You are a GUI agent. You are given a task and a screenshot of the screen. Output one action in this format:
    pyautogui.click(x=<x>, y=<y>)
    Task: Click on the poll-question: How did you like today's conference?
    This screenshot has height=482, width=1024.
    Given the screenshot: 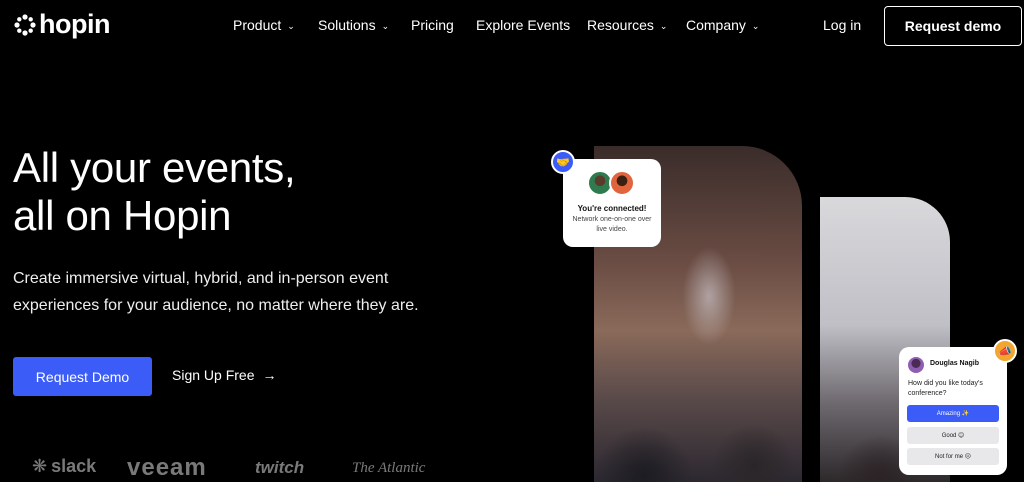 What is the action you would take?
    pyautogui.click(x=945, y=388)
    